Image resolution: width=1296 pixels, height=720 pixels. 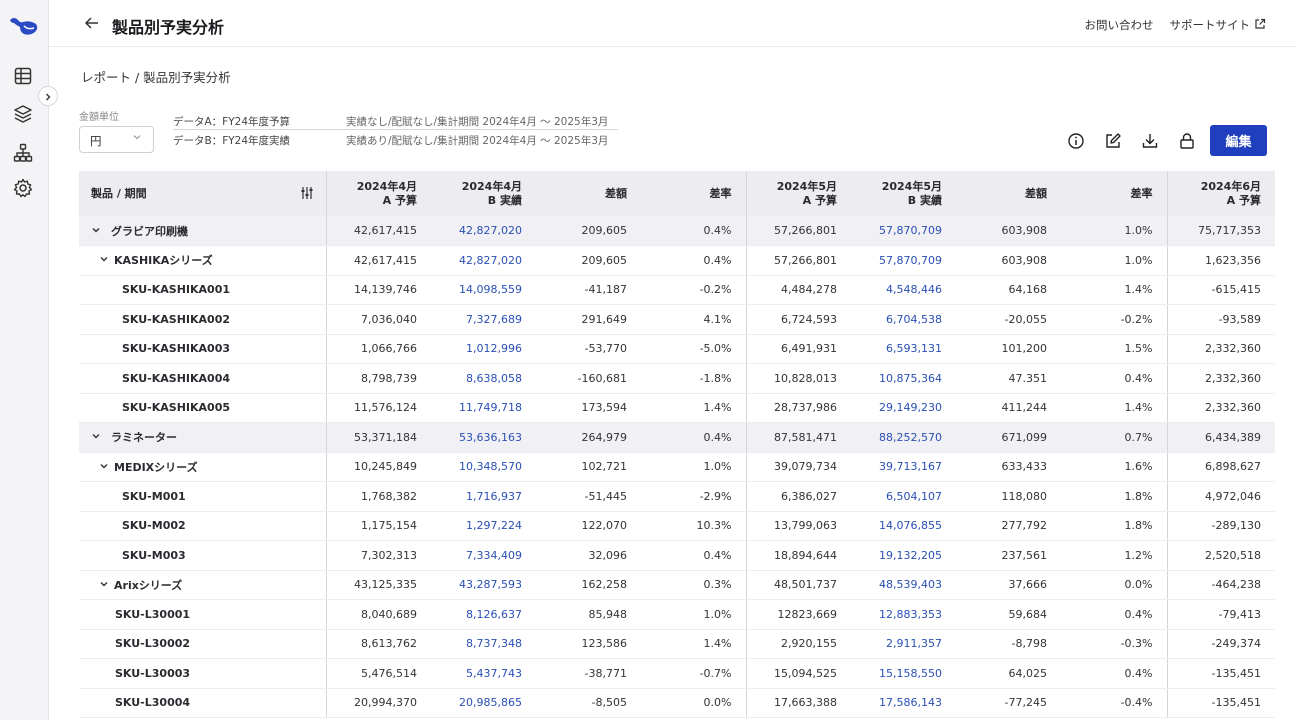 What do you see at coordinates (1113, 141) in the screenshot?
I see `edit-icon` at bounding box center [1113, 141].